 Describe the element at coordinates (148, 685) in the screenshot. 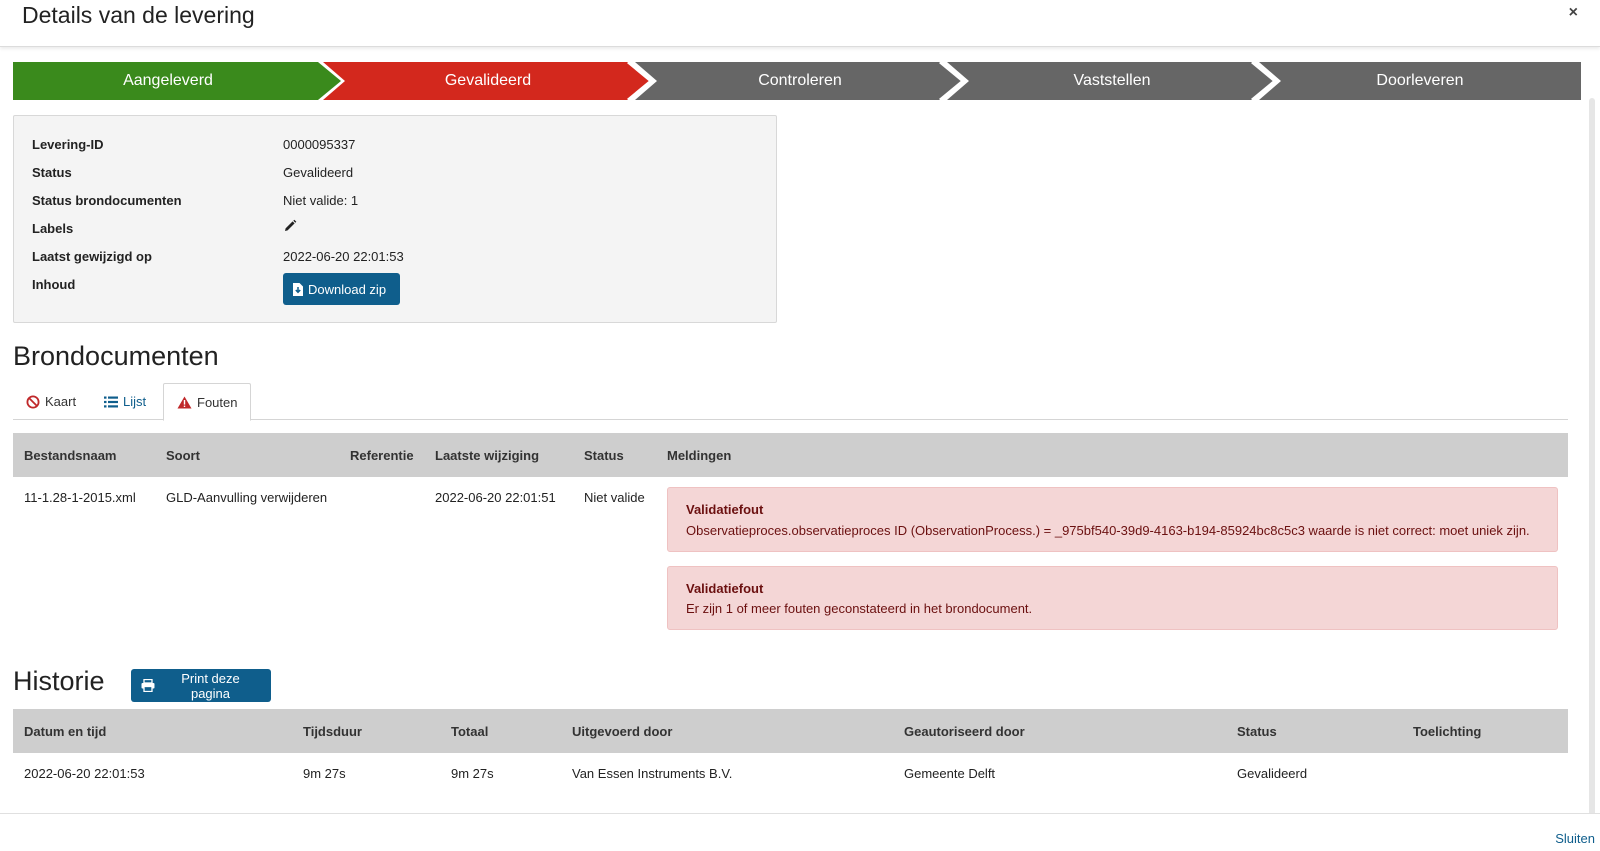

I see `print-icon` at that location.